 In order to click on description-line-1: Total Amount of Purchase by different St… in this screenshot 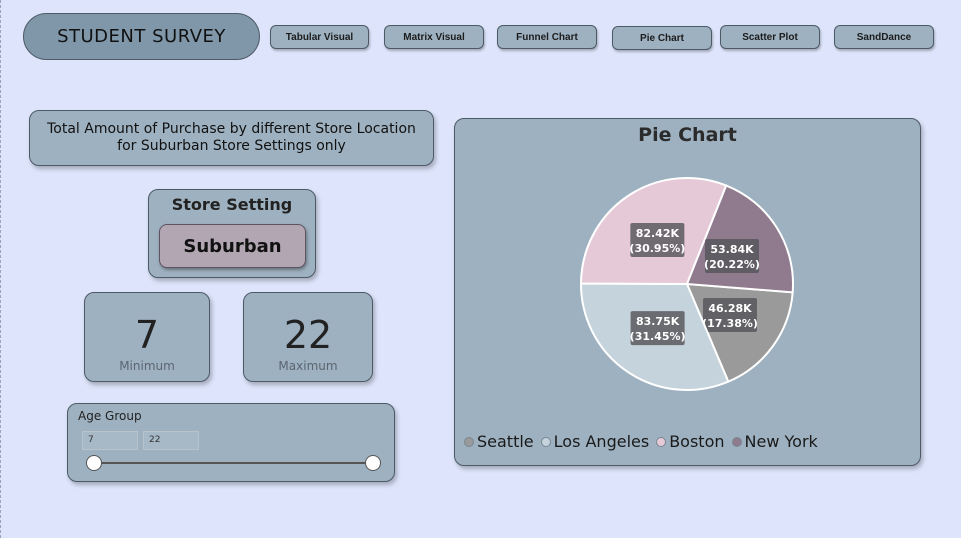, I will do `click(231, 129)`.